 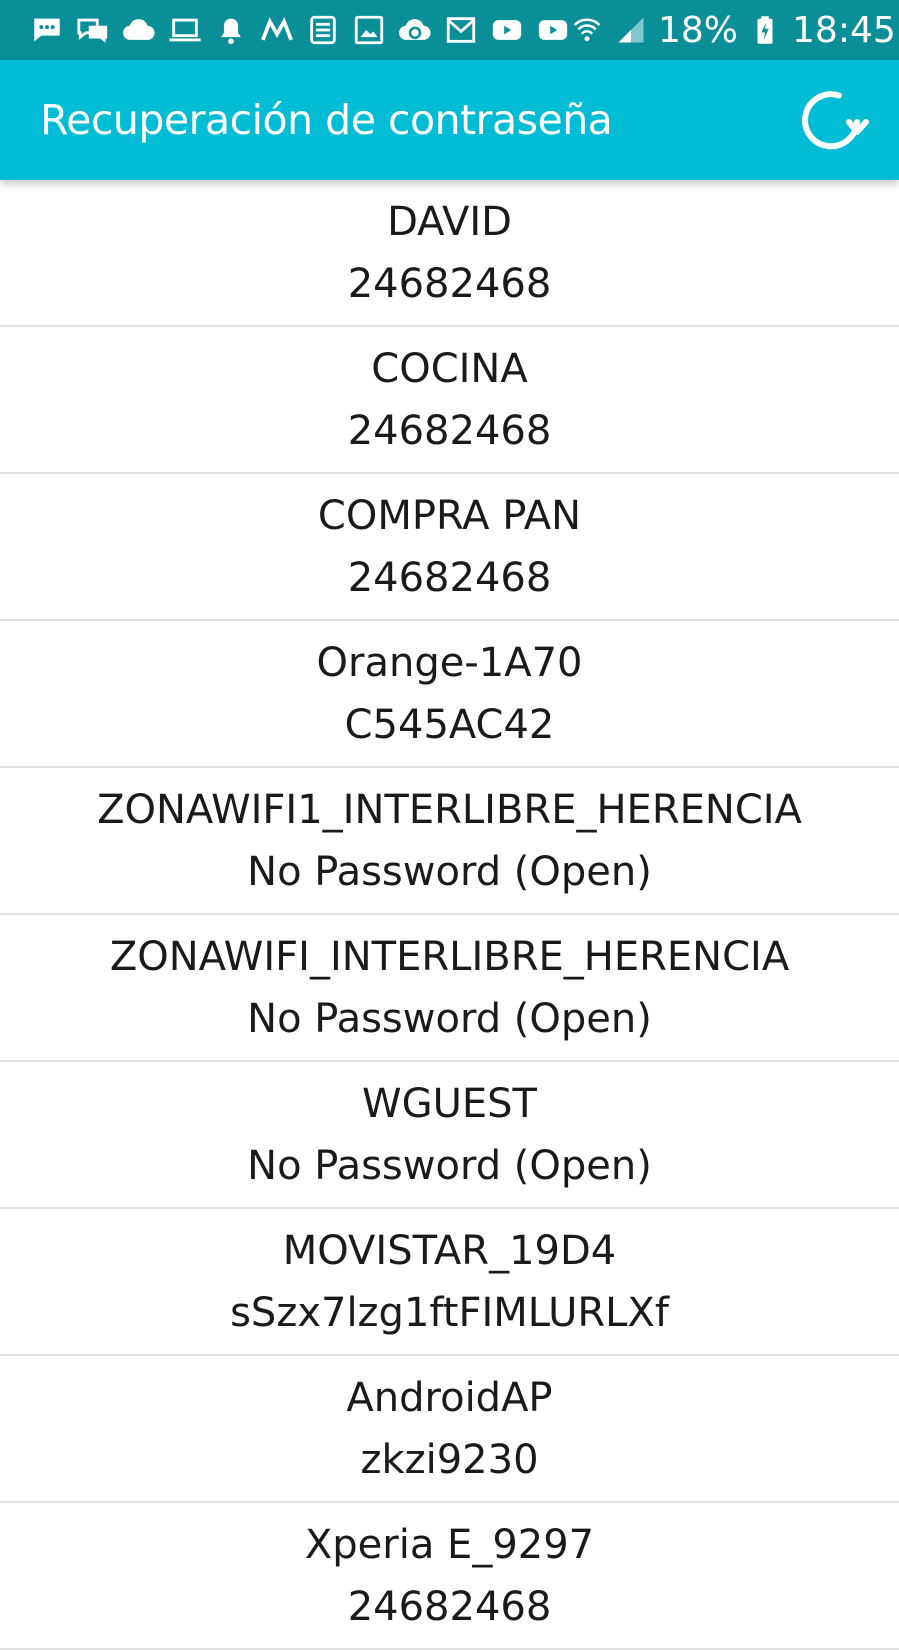 I want to click on signal-icon, so click(x=631, y=30).